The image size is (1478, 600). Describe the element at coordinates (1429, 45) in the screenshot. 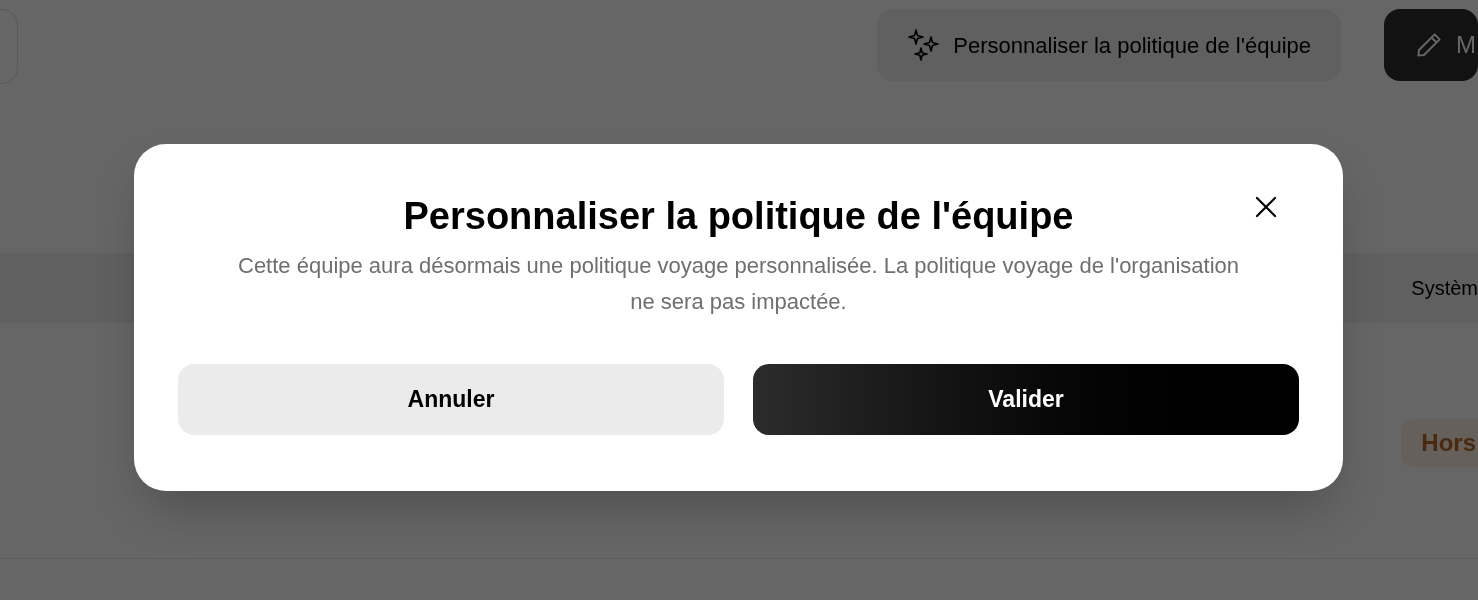

I see `pencil-icon` at that location.